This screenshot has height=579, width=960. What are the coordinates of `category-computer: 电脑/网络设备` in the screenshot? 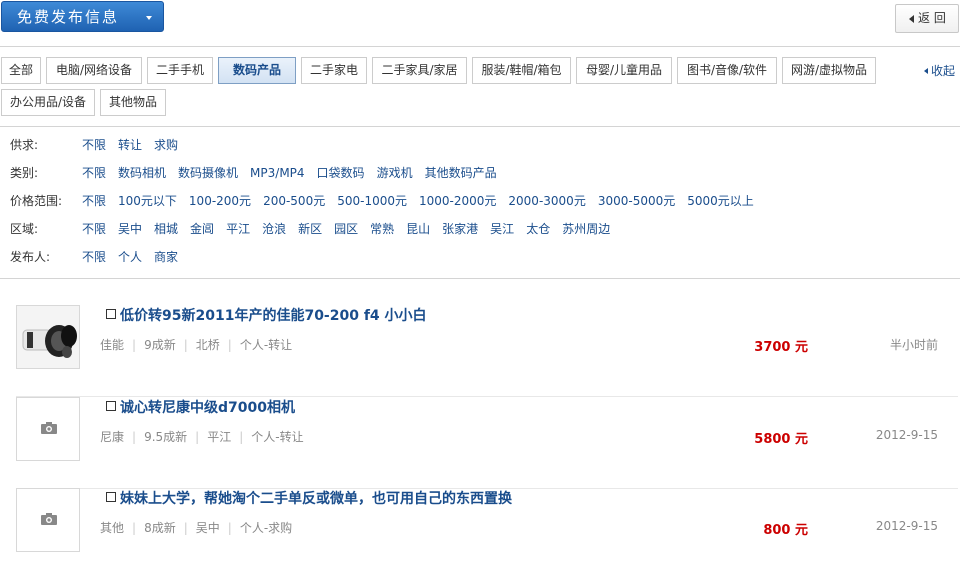 It's located at (94, 70).